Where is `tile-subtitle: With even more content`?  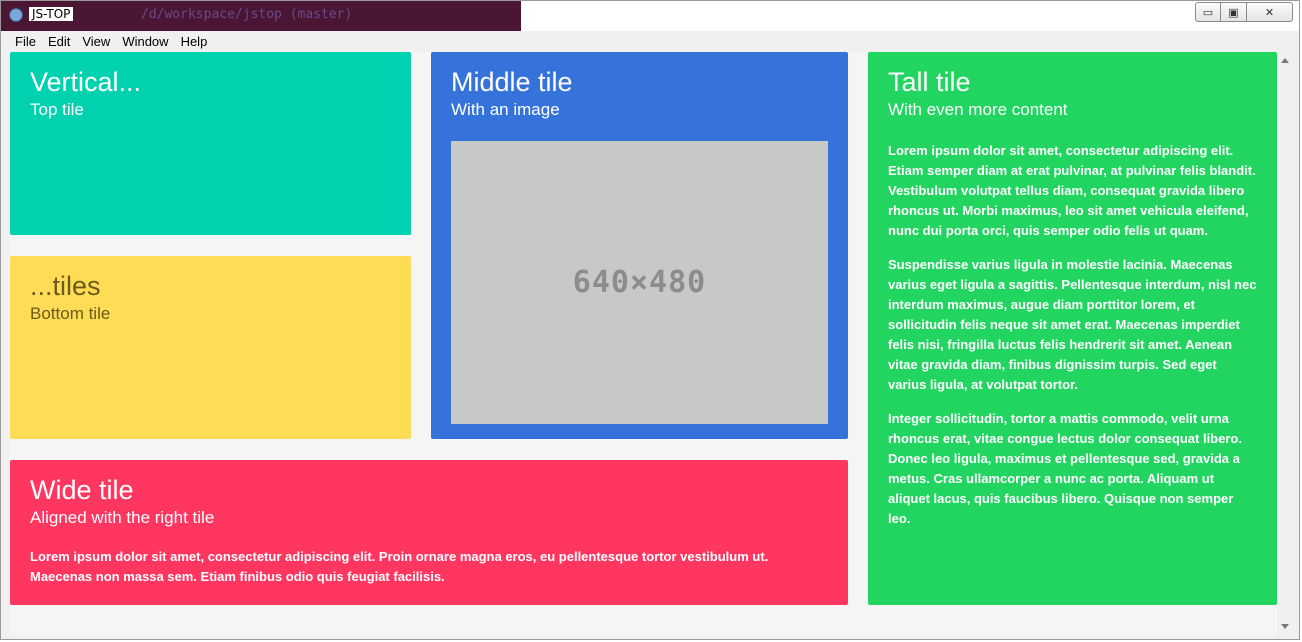 tile-subtitle: With even more content is located at coordinates (978, 109).